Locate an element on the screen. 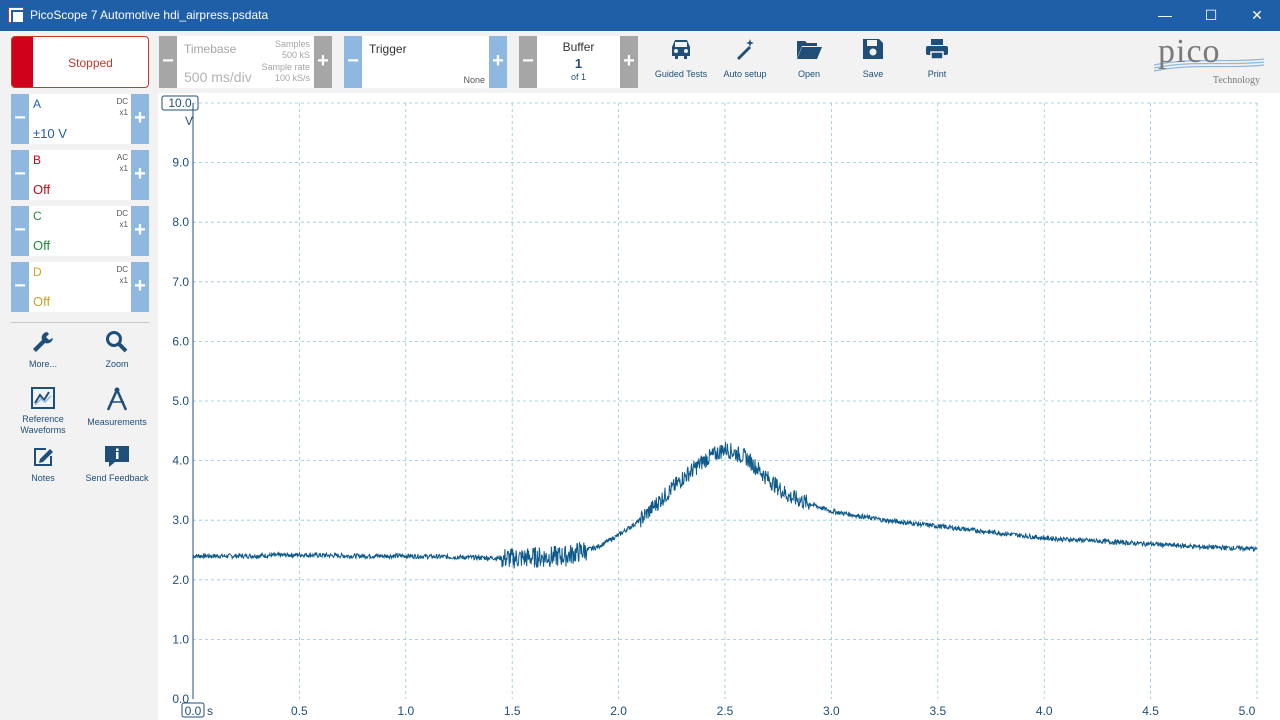 The height and width of the screenshot is (720, 1280). channel-a-decrease-button: − is located at coordinates (20, 119).